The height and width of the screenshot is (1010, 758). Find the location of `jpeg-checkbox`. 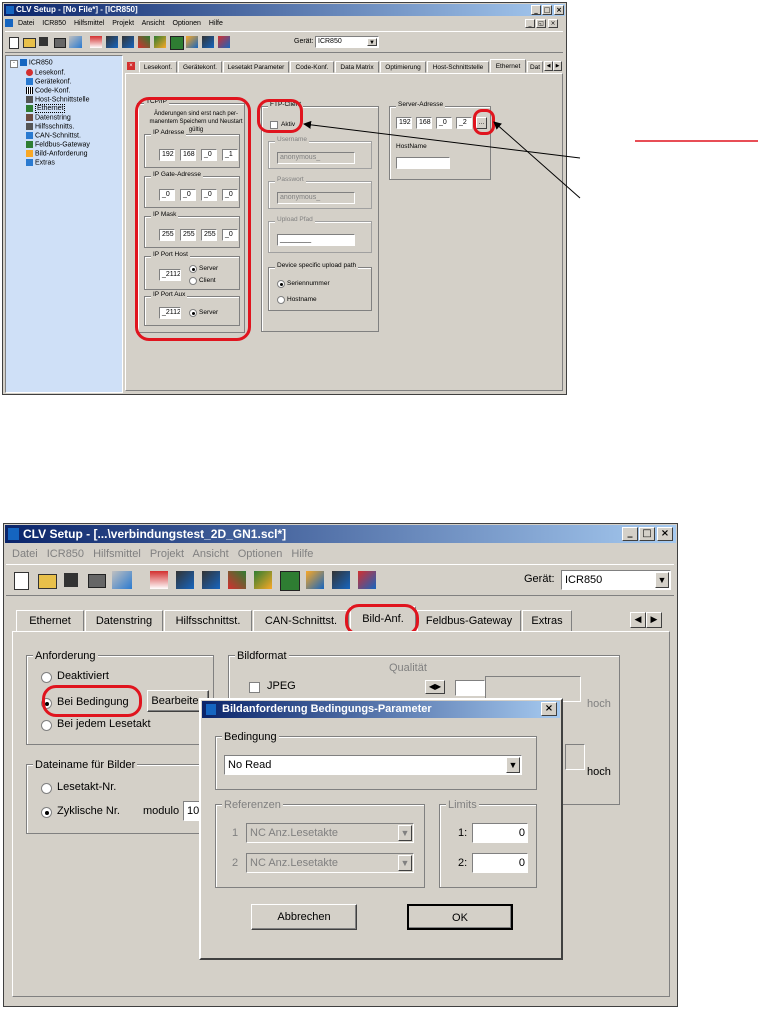

jpeg-checkbox is located at coordinates (254, 687).